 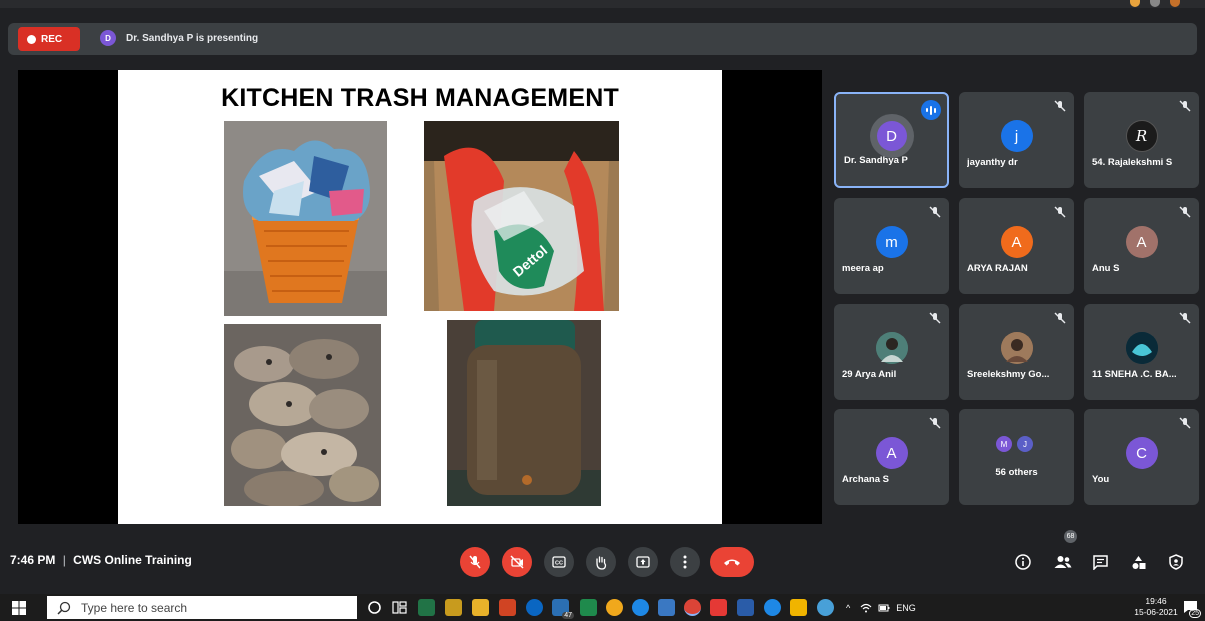 What do you see at coordinates (568, 615) in the screenshot?
I see `mail-badge: 47` at bounding box center [568, 615].